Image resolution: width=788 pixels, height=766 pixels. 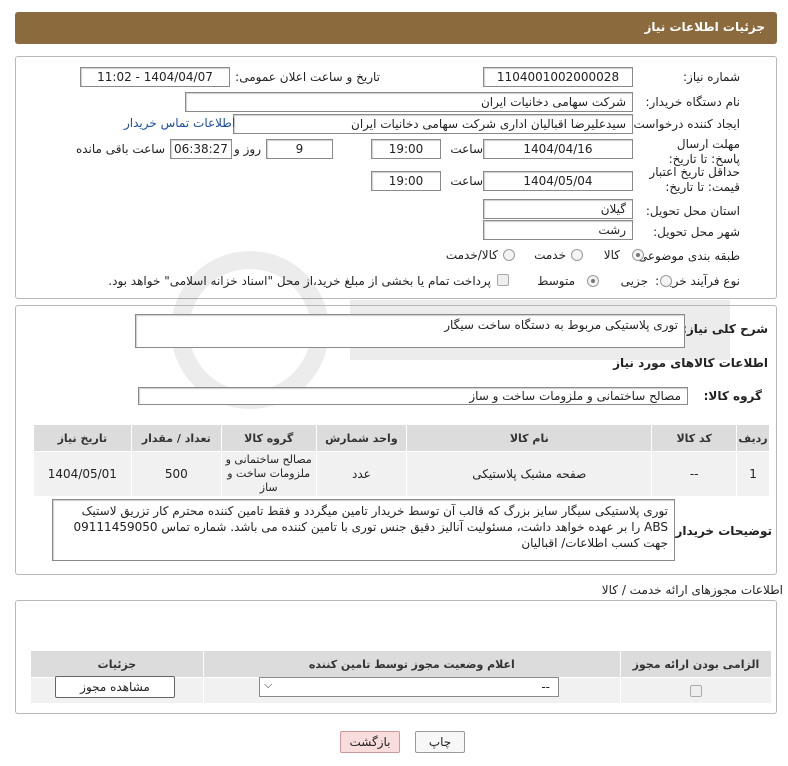 What do you see at coordinates (694, 474) in the screenshot?
I see `cell-code: --` at bounding box center [694, 474].